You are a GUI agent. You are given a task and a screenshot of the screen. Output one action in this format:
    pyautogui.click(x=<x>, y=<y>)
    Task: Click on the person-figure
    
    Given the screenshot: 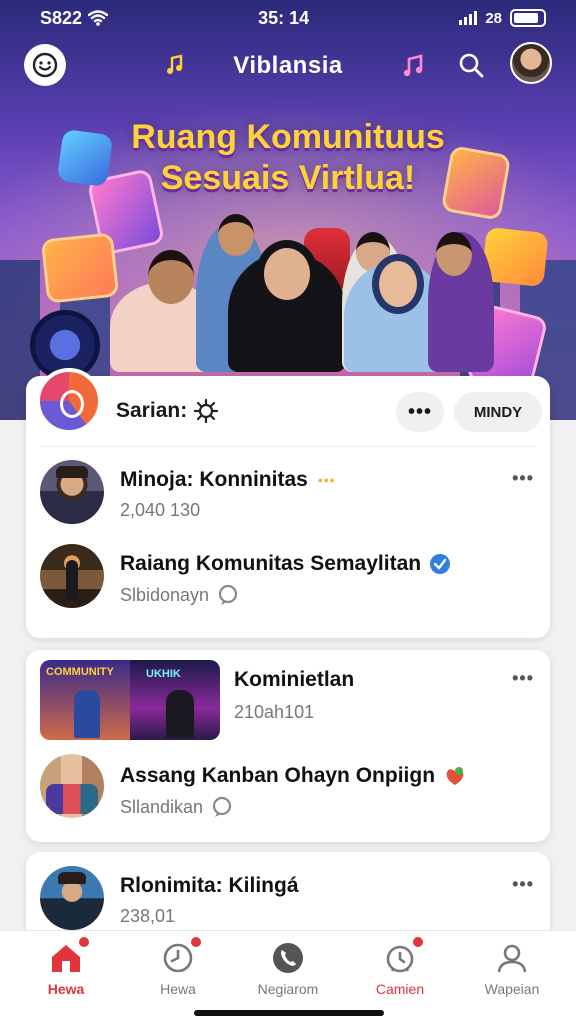 What is the action you would take?
    pyautogui.click(x=72, y=580)
    